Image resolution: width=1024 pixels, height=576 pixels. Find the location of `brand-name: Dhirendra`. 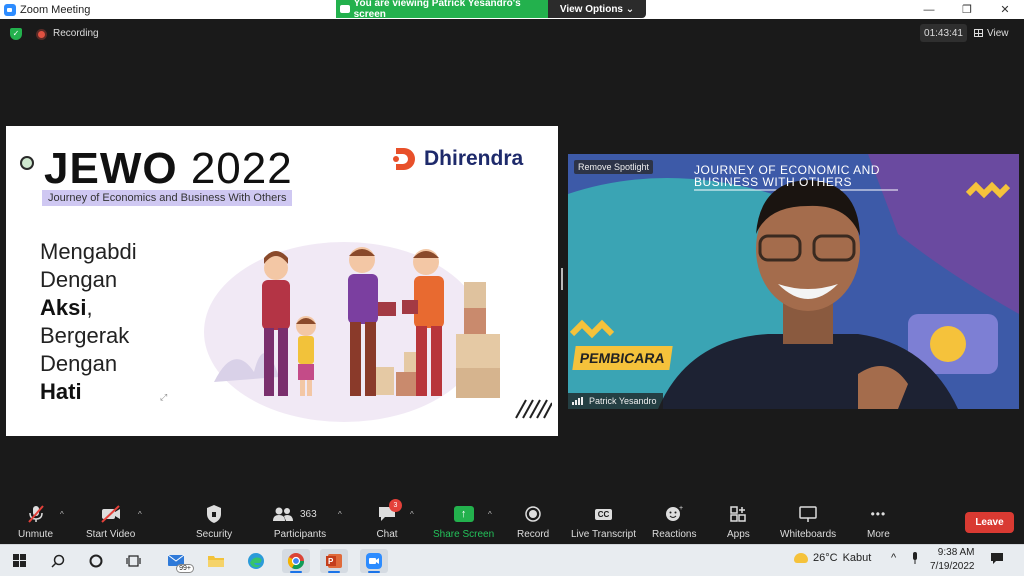

brand-name: Dhirendra is located at coordinates (474, 158).